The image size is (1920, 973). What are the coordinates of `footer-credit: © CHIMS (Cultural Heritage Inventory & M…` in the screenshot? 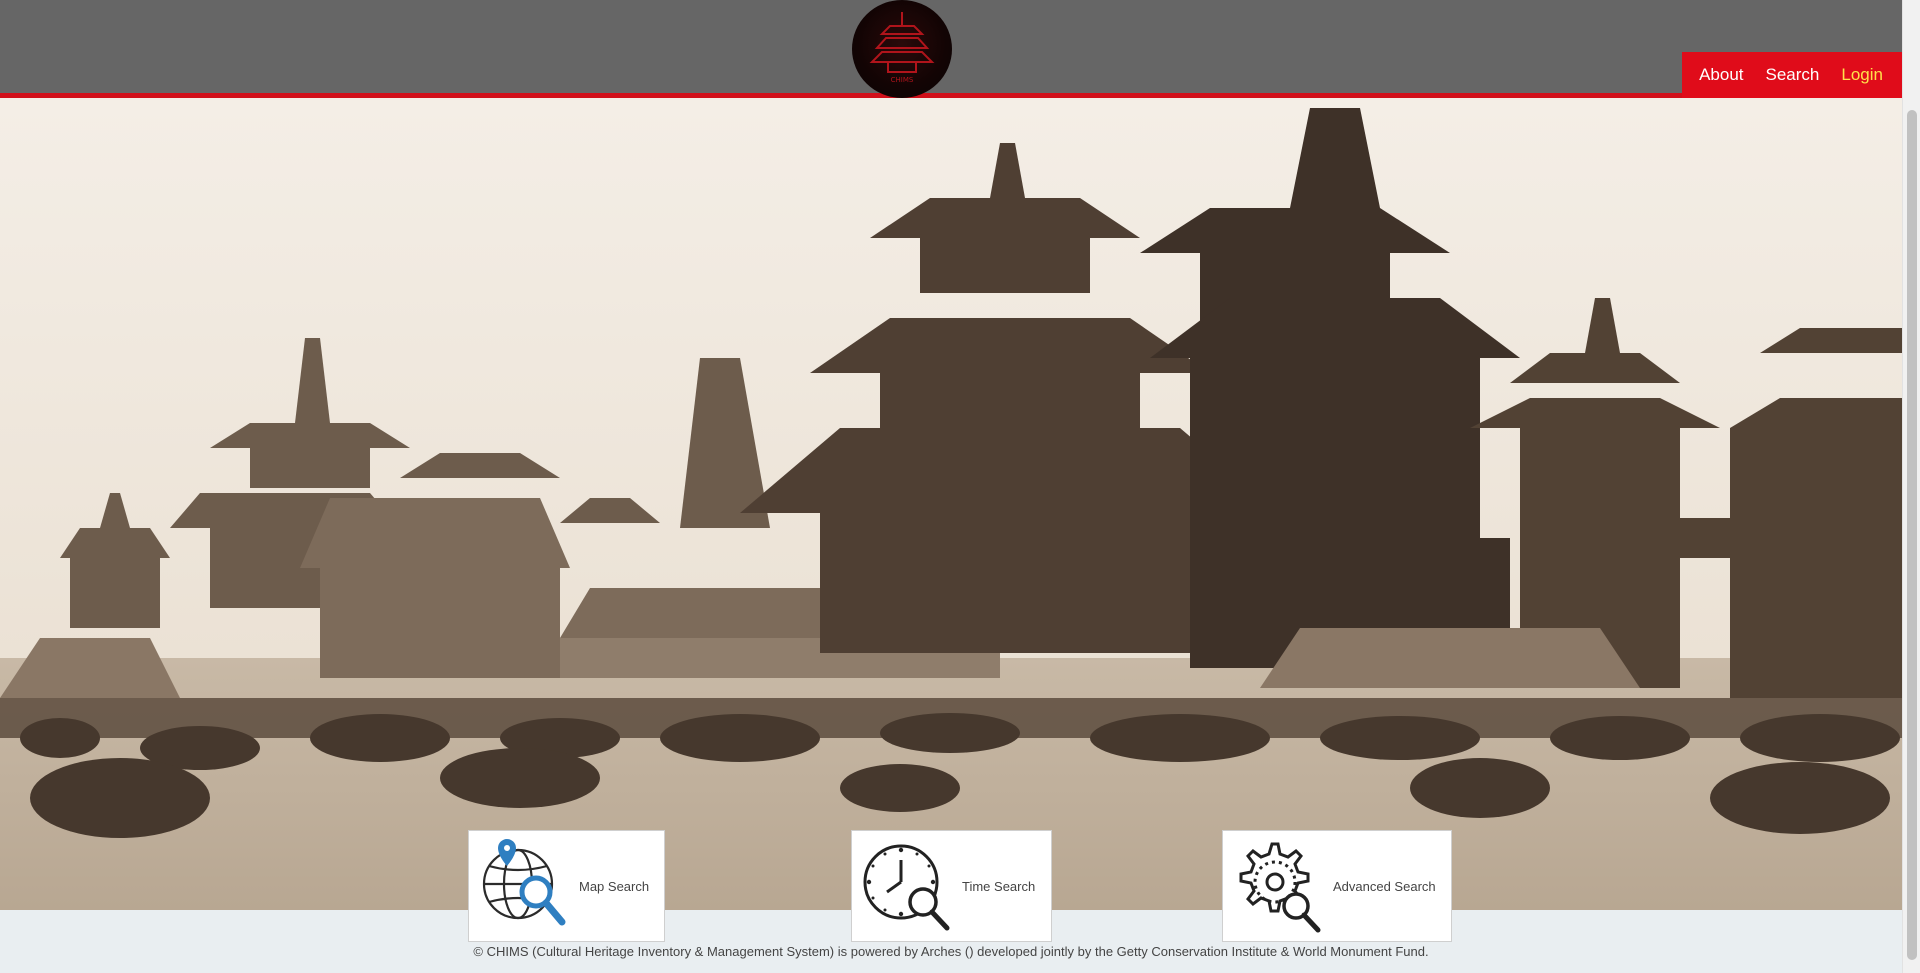 It's located at (951, 951).